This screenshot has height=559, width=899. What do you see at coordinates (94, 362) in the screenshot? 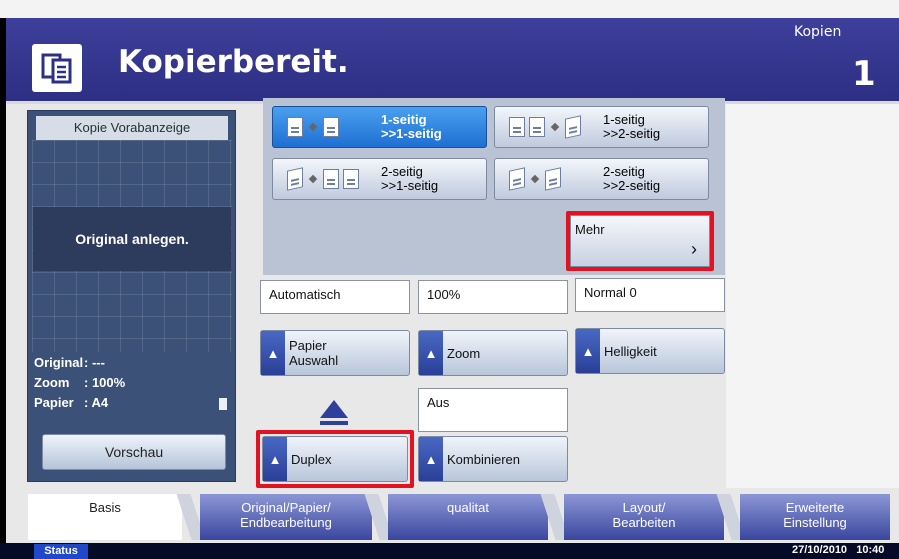
I see `info-value: : ---` at bounding box center [94, 362].